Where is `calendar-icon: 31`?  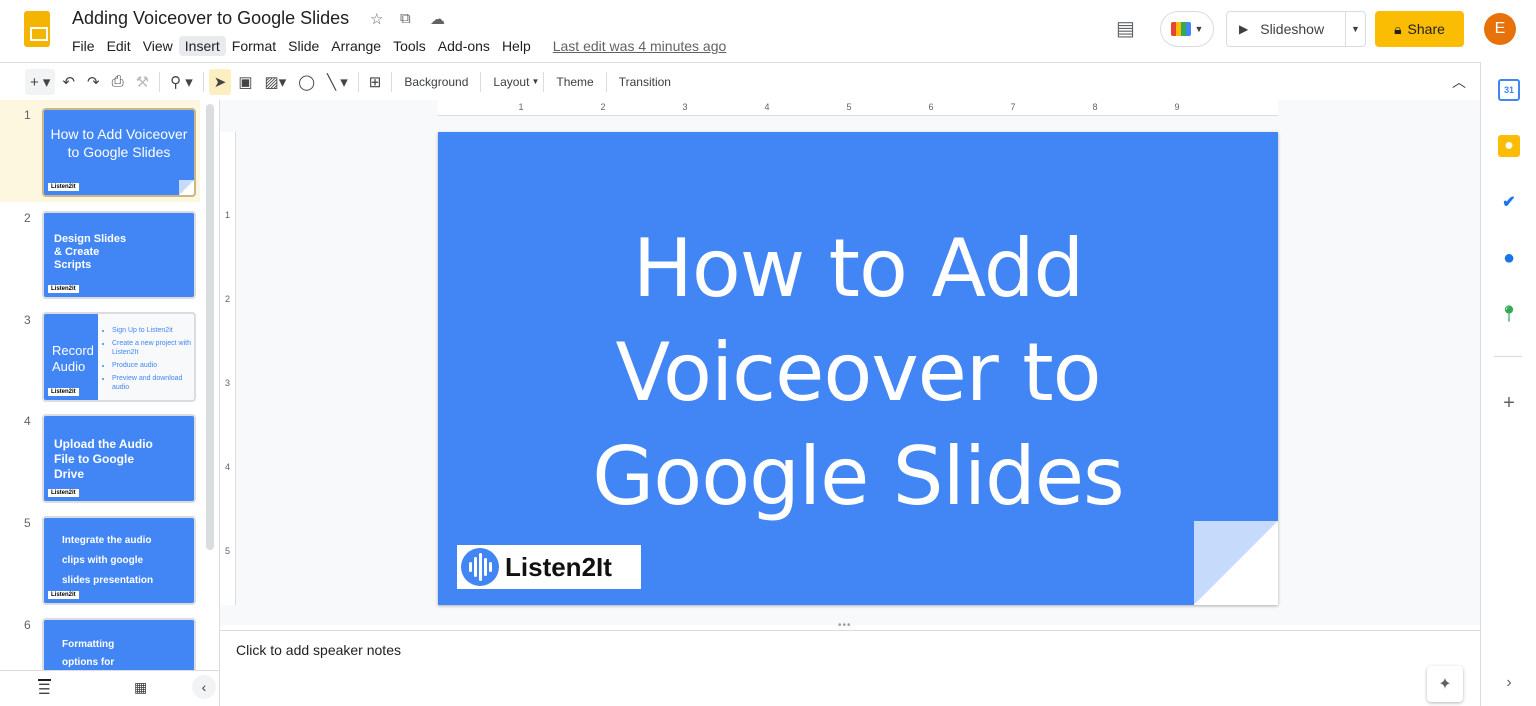
calendar-icon: 31 is located at coordinates (1509, 90).